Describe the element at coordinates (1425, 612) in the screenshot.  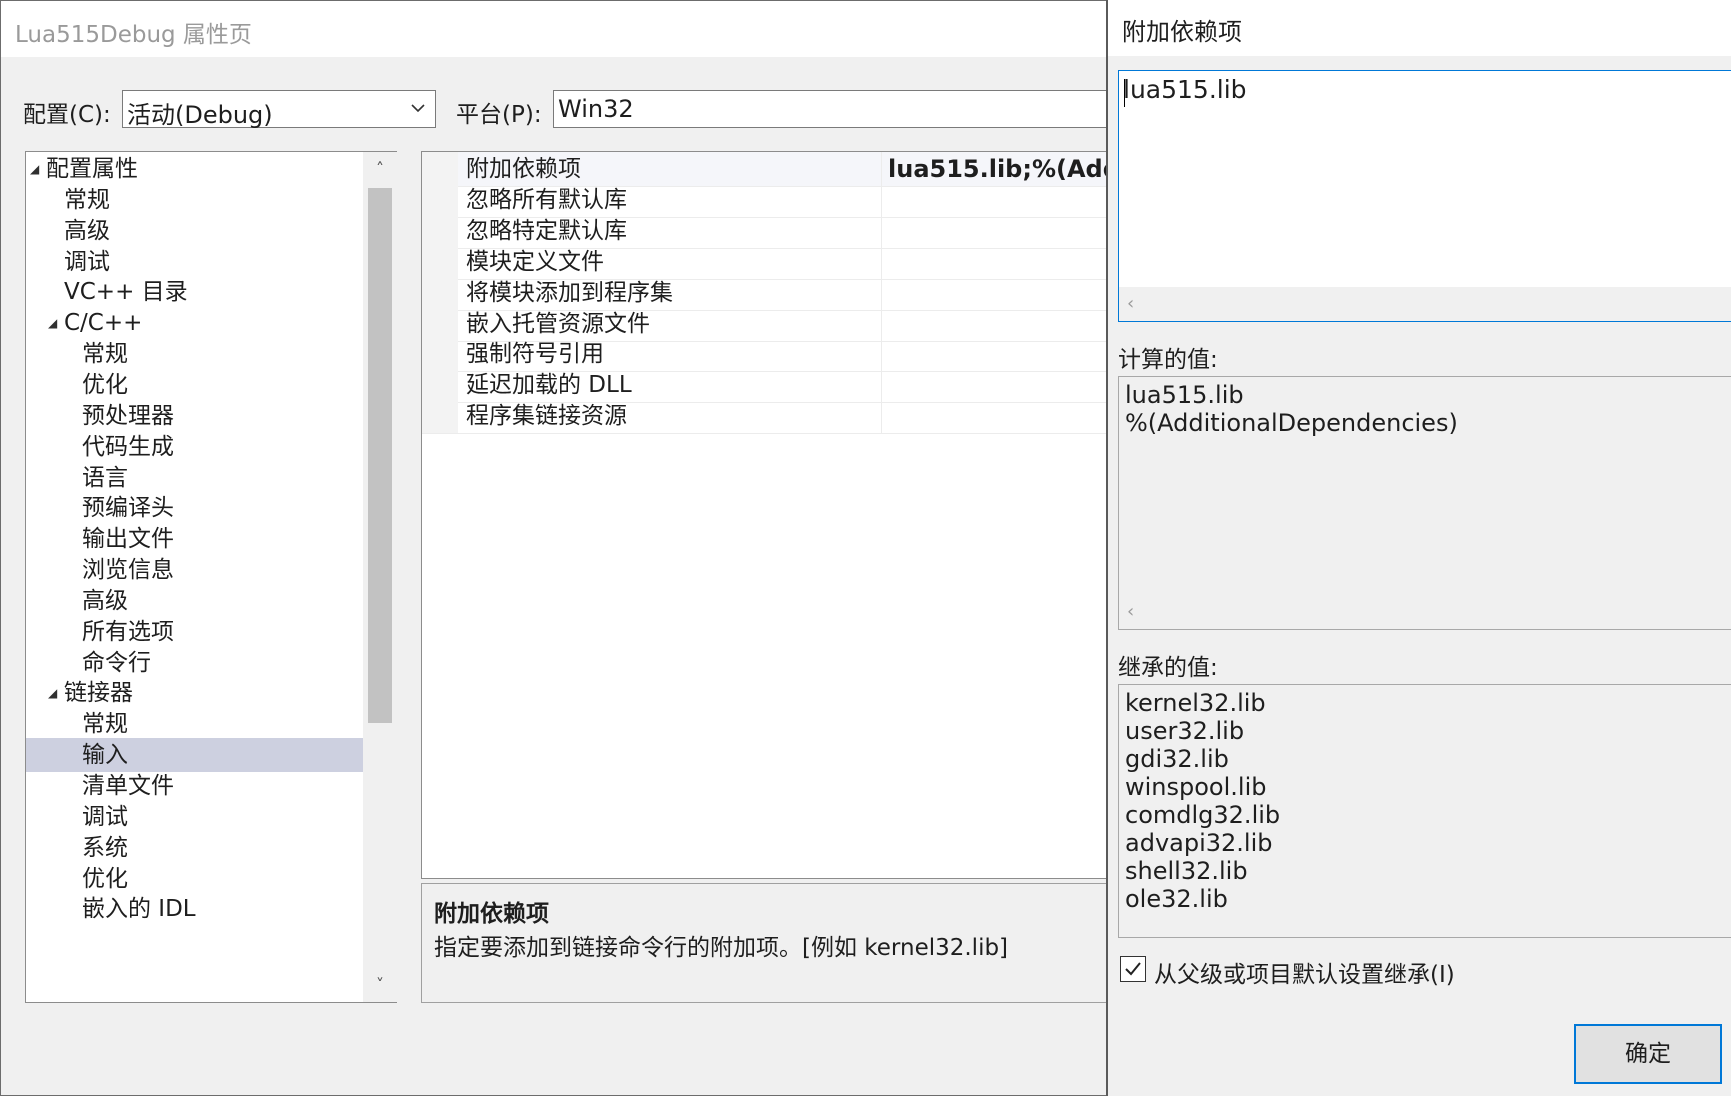
I see `calc-horizontal-scrollbar: ‹` at that location.